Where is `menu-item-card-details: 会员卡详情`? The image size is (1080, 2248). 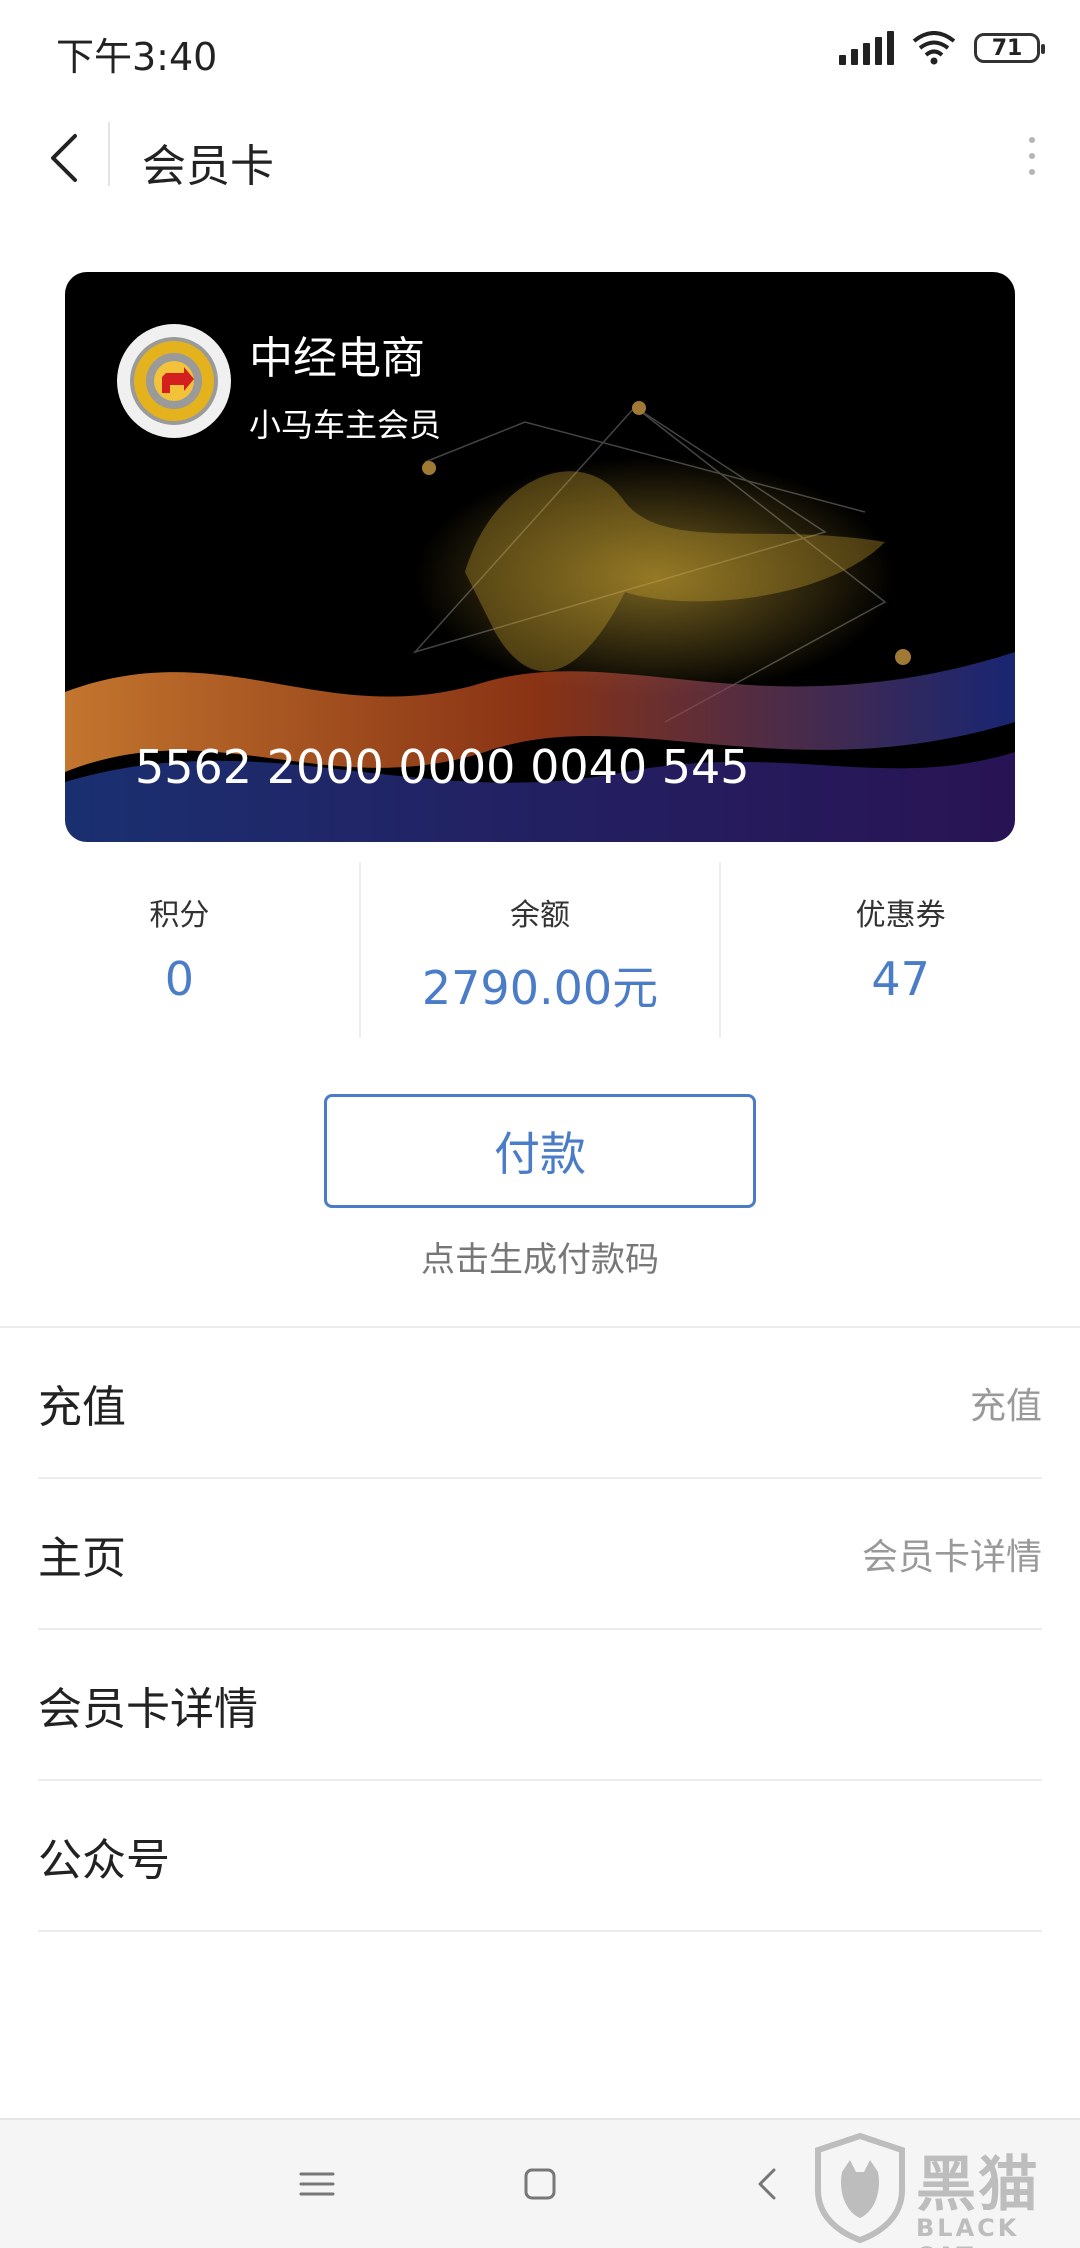 menu-item-card-details: 会员卡详情 is located at coordinates (540, 1705).